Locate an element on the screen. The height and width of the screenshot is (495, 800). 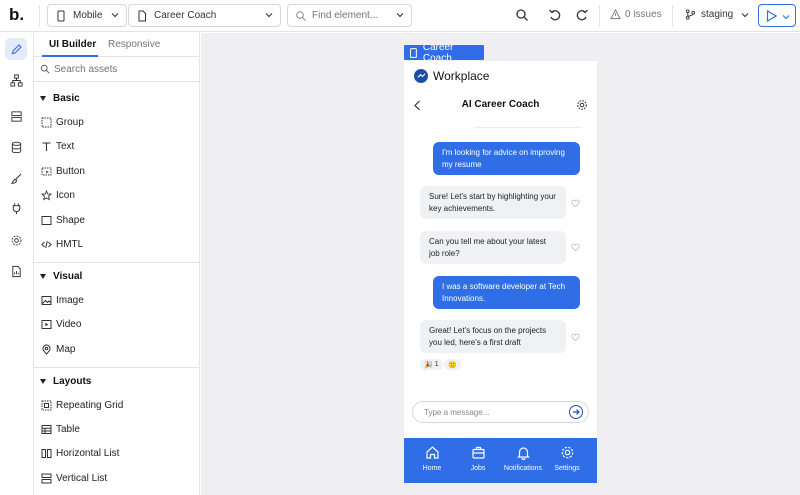
bottom-navigation: Home Jobs Notifications Settings is located at coordinates (500, 460).